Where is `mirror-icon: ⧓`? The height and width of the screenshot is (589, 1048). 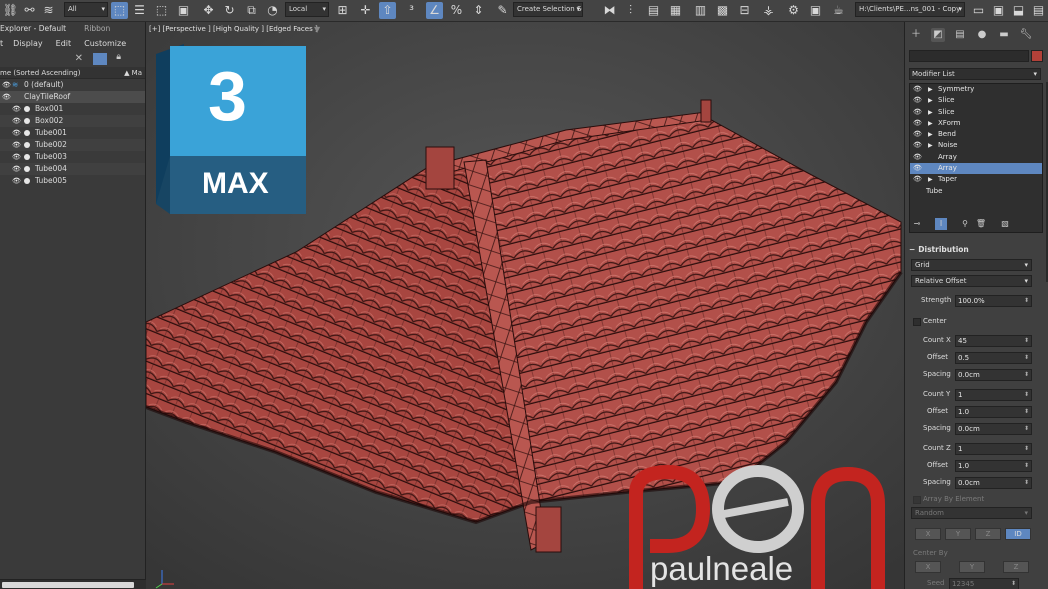
mirror-icon: ⧓ is located at coordinates (609, 10).